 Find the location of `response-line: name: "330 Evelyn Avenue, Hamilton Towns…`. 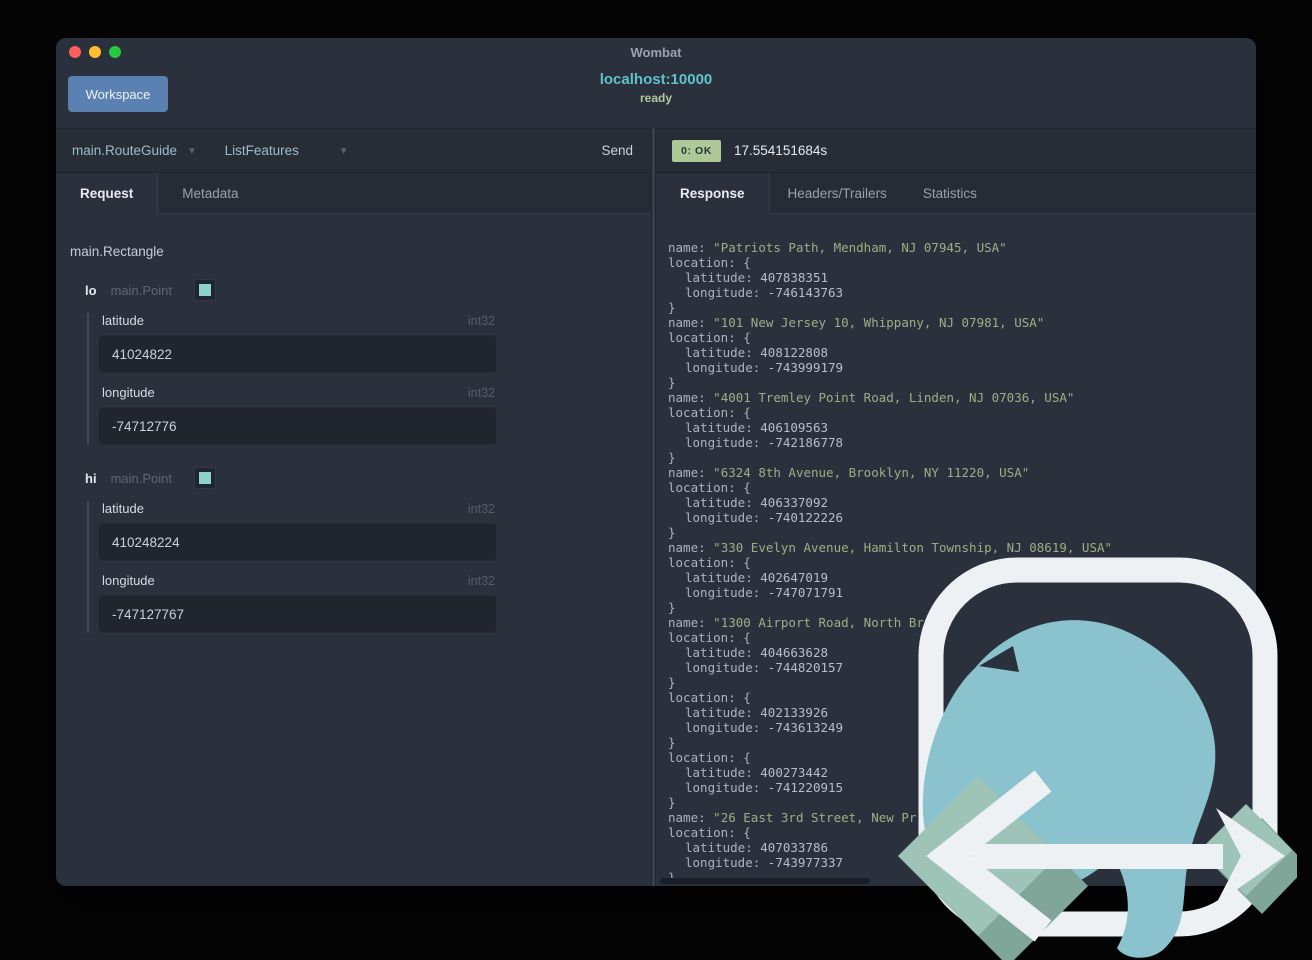

response-line: name: "330 Evelyn Avenue, Hamilton Towns… is located at coordinates (890, 547).